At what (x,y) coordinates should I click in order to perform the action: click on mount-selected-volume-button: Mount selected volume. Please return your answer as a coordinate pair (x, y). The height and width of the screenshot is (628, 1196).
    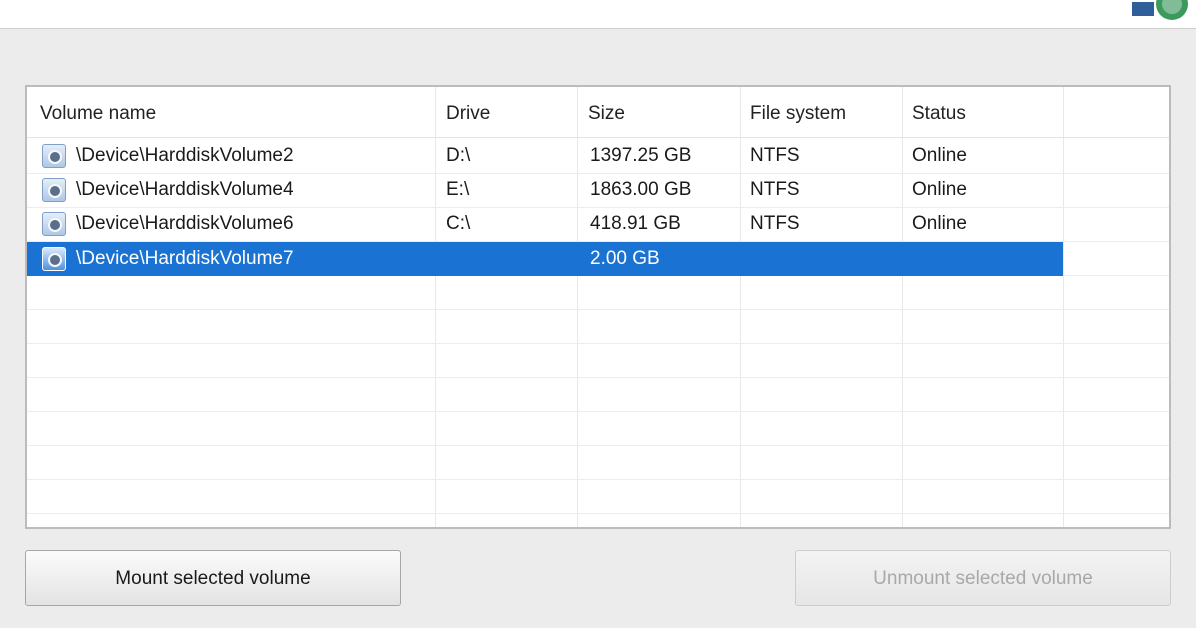
    Looking at the image, I should click on (213, 578).